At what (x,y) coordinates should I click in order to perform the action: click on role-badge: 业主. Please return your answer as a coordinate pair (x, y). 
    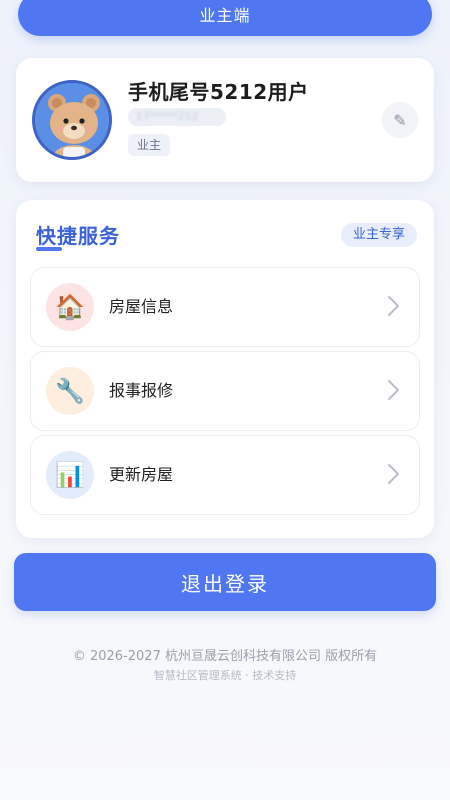
    Looking at the image, I should click on (149, 145).